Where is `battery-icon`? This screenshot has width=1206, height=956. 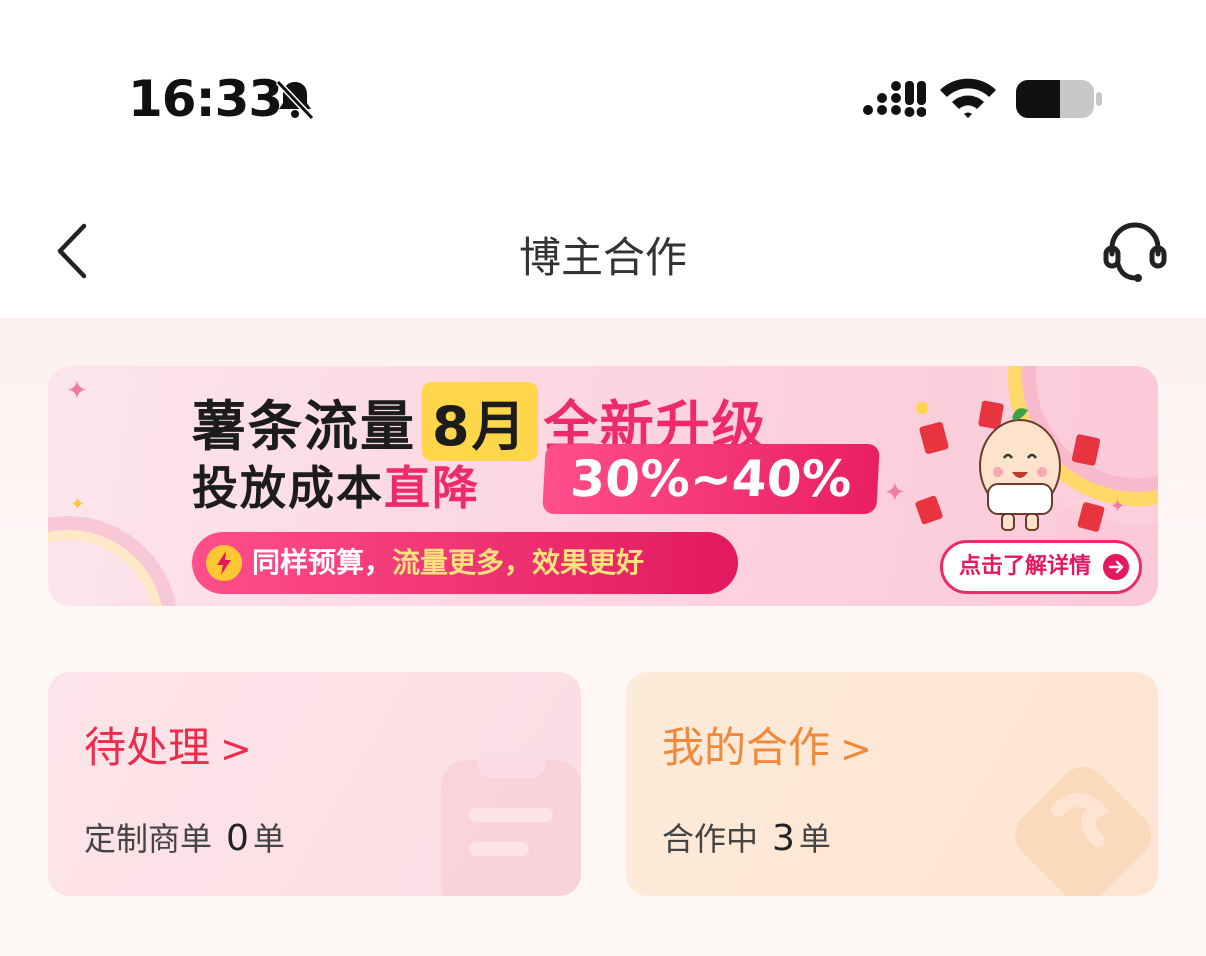
battery-icon is located at coordinates (1059, 99).